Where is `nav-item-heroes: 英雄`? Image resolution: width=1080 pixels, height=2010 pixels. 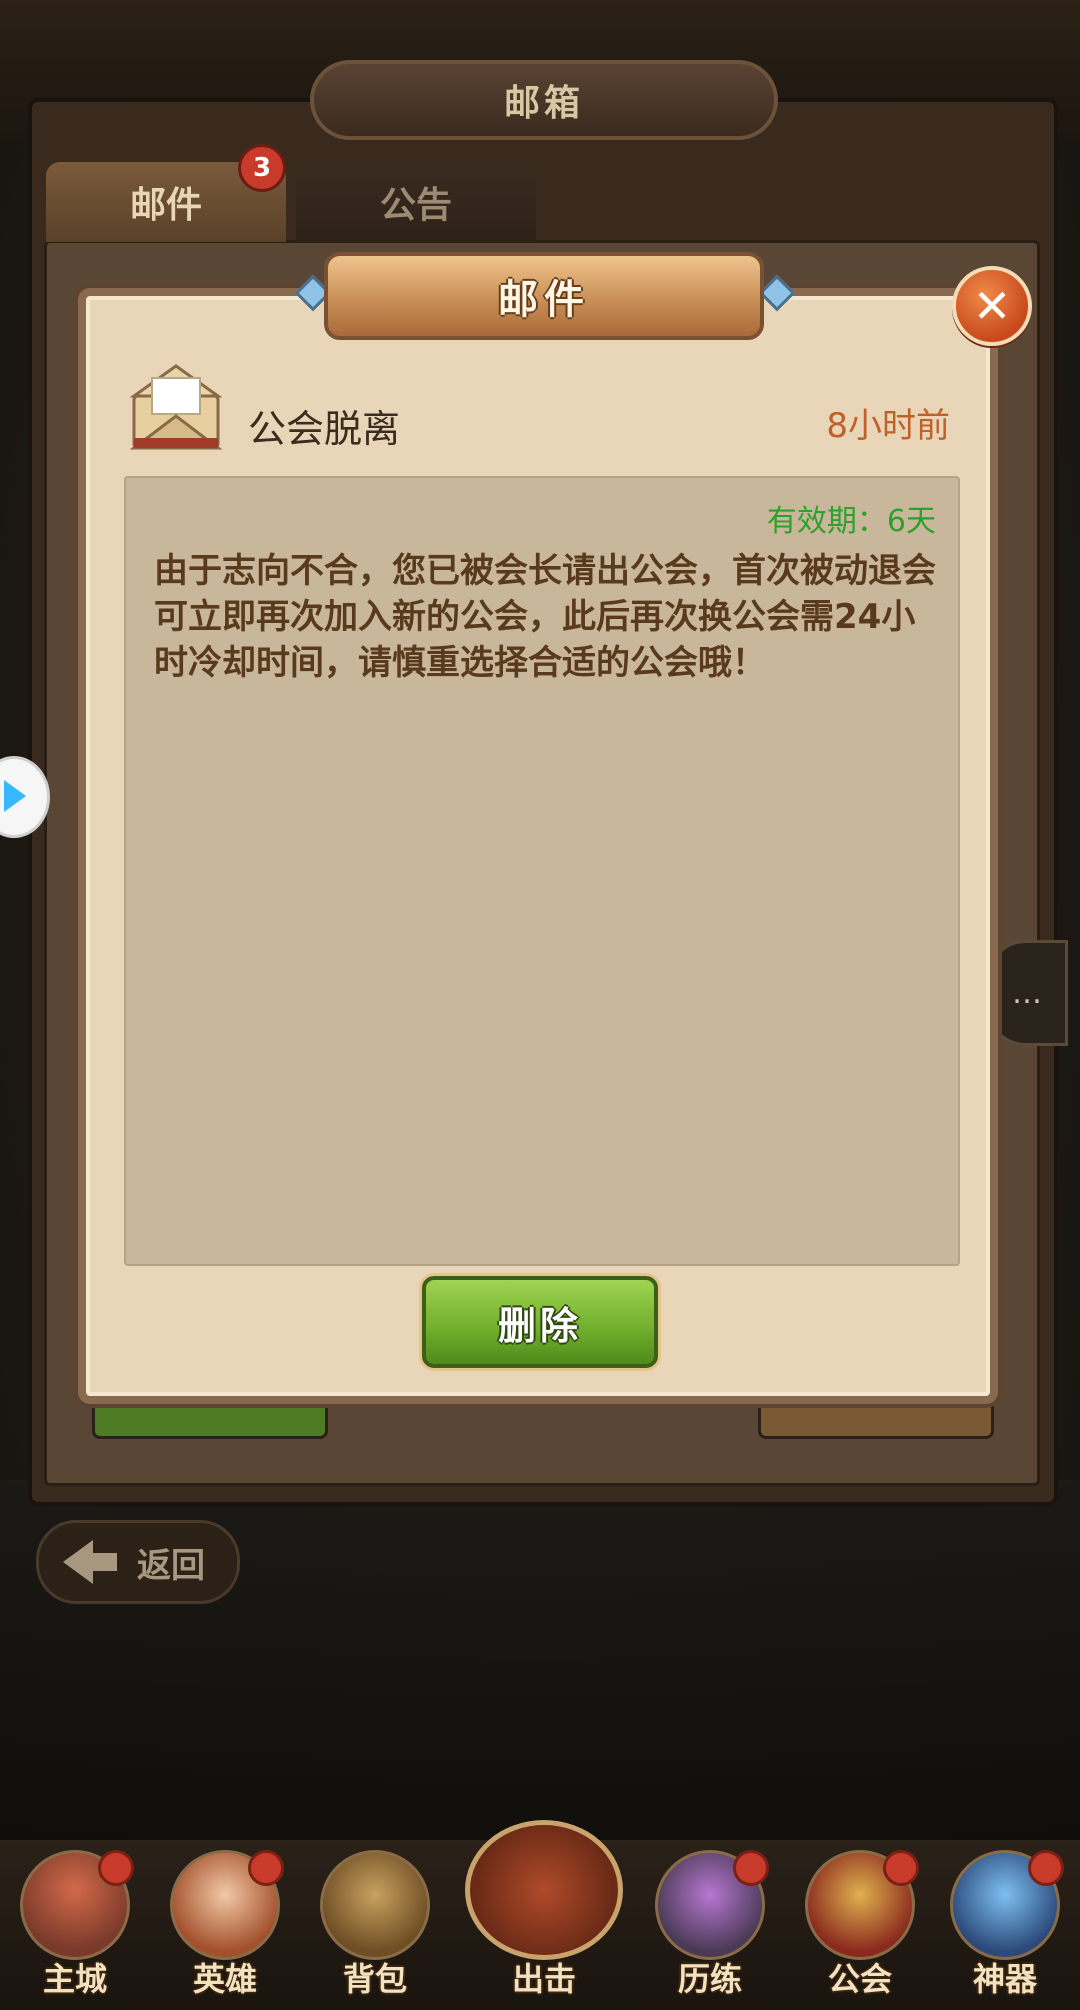
nav-item-heroes: 英雄 is located at coordinates (225, 1925).